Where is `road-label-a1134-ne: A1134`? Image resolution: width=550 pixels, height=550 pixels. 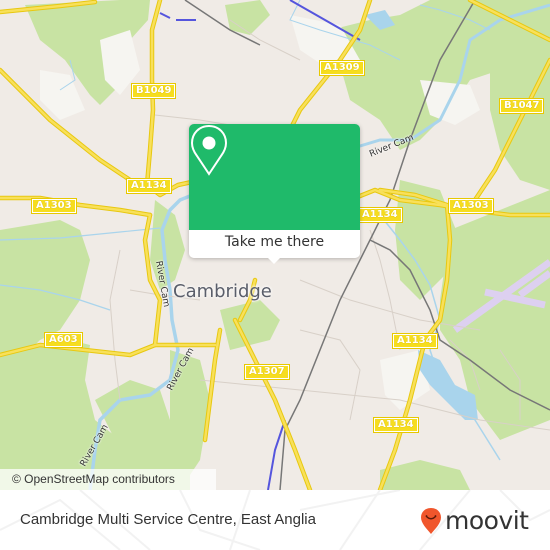 road-label-a1134-ne: A1134 is located at coordinates (380, 215).